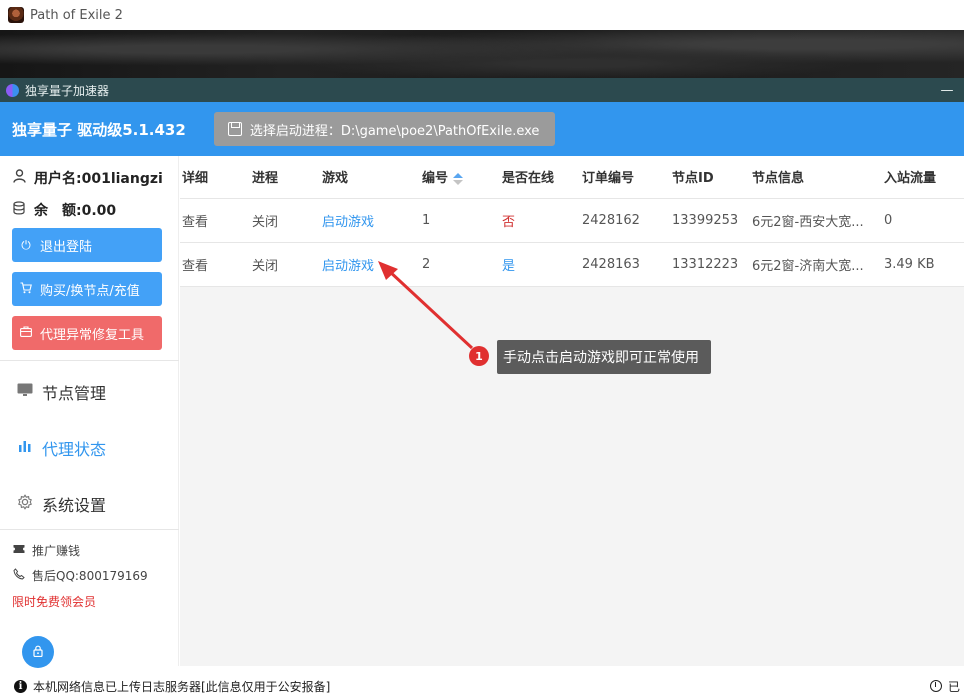 This screenshot has width=964, height=698. Describe the element at coordinates (460, 220) in the screenshot. I see `number-cell: 1` at that location.